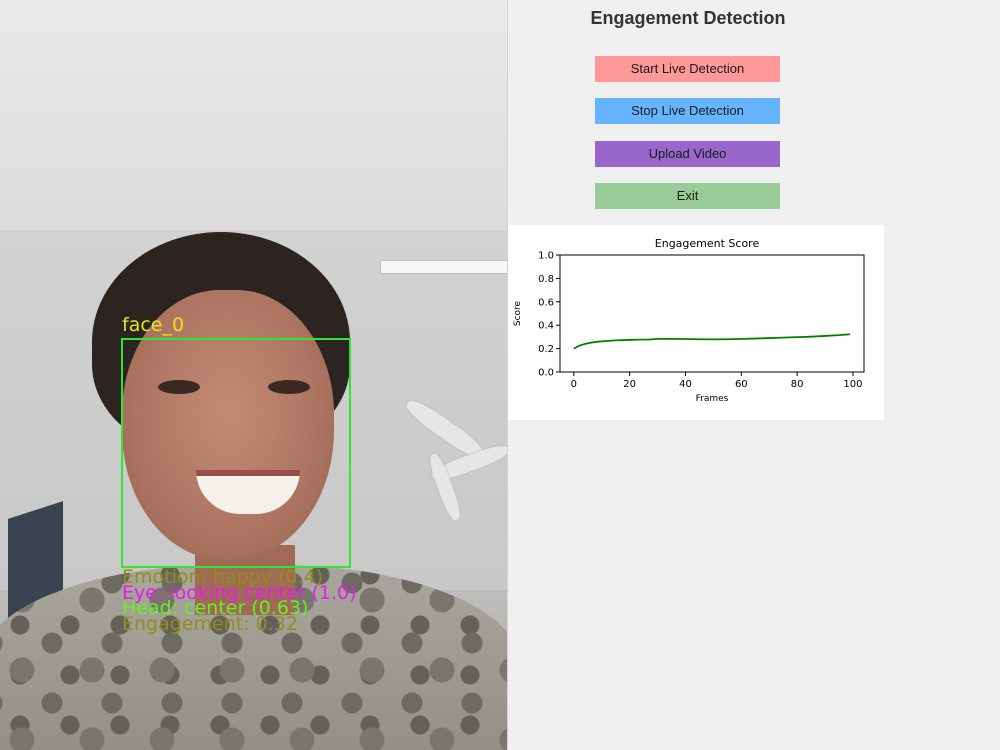 The image size is (1000, 750). I want to click on engagement-label: Engagement: 0.32, so click(210, 624).